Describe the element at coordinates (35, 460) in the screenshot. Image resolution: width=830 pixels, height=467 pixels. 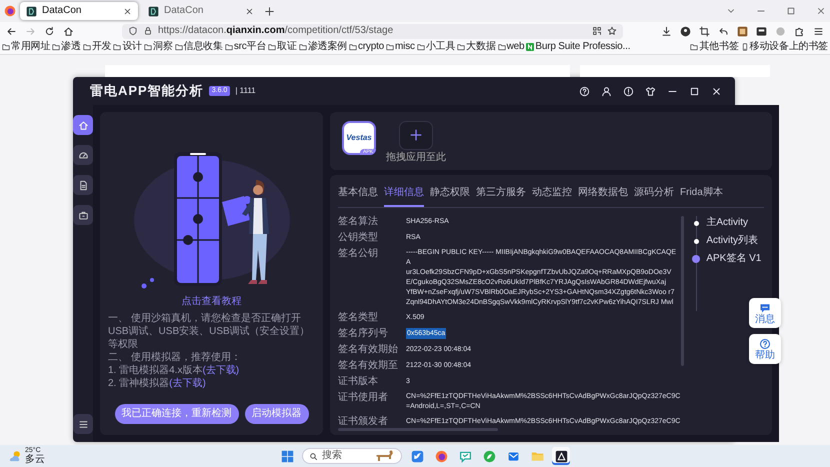
I see `weather-text: 多云` at that location.